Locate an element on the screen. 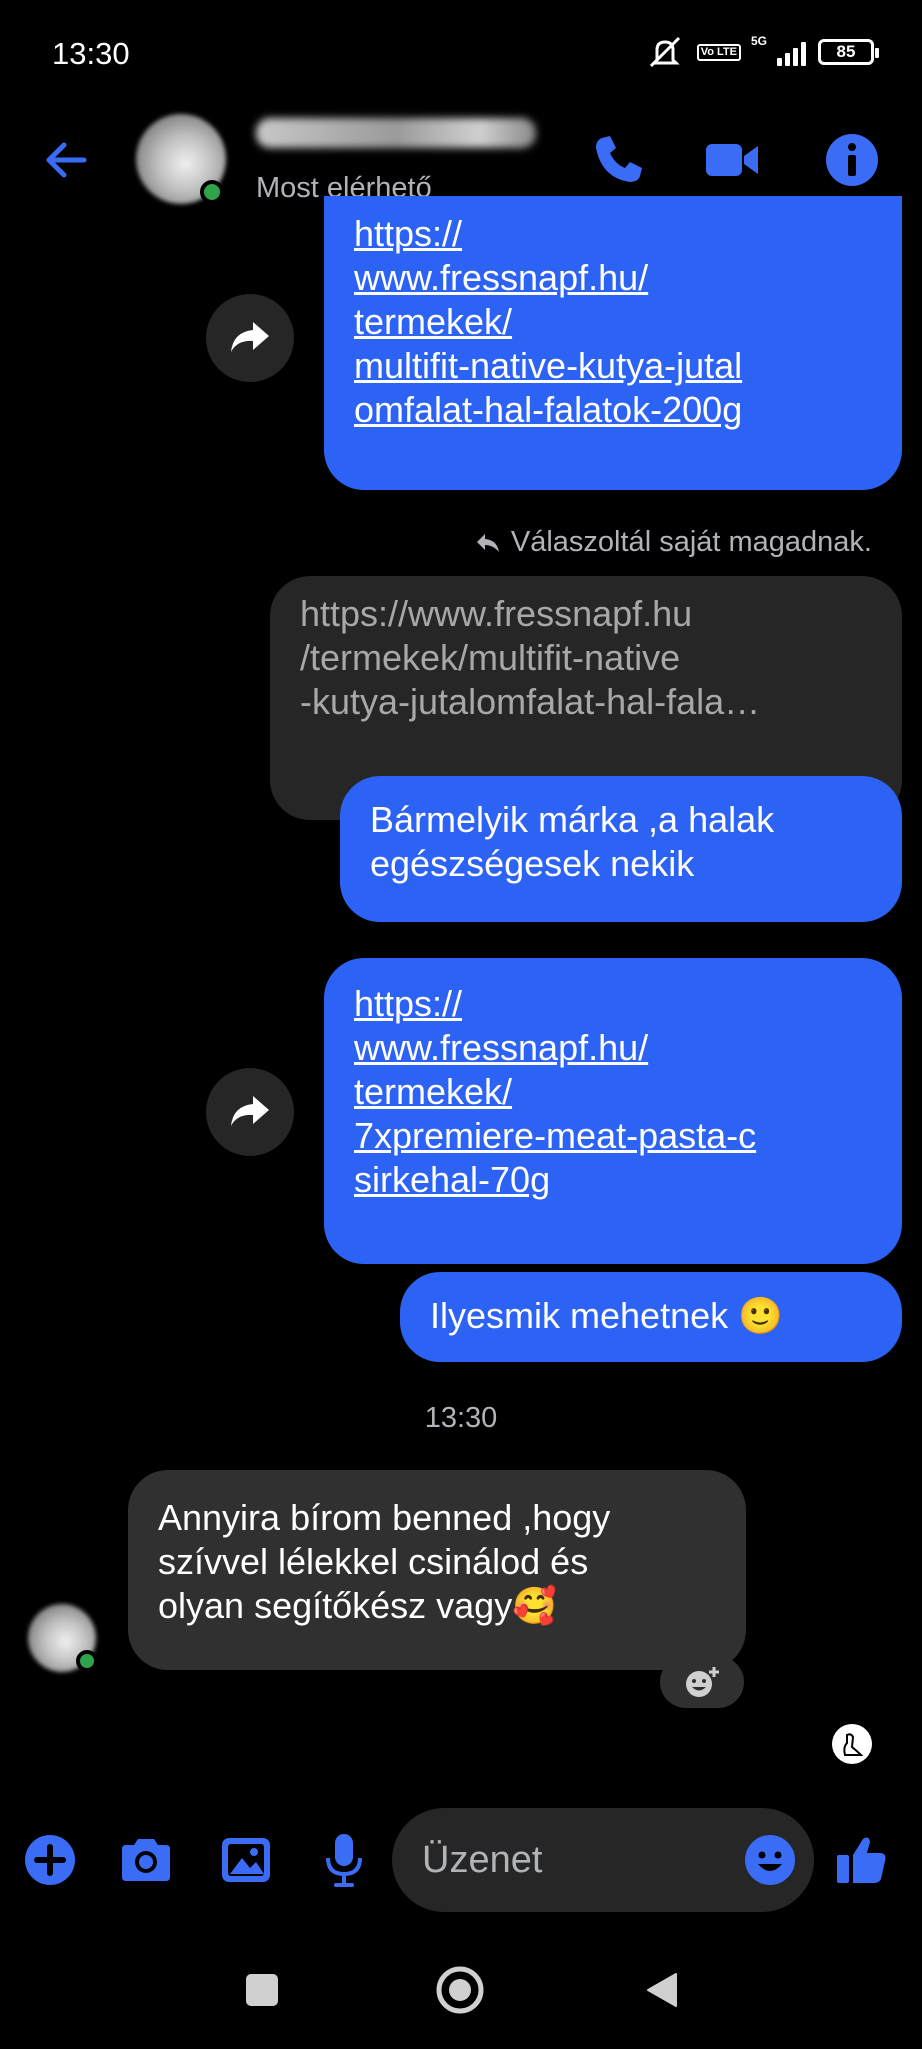 The width and height of the screenshot is (922, 2049). status-icons: Vo LTE 5G 85 is located at coordinates (762, 51).